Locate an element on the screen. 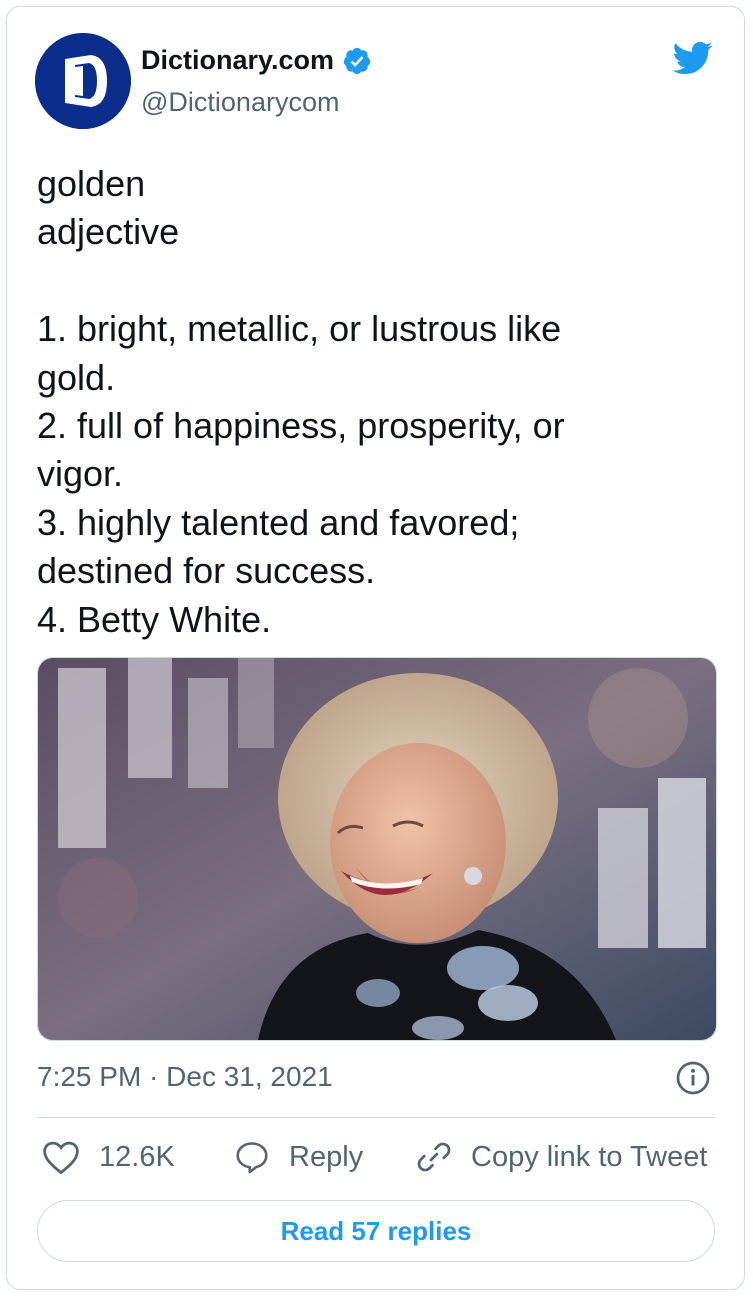 The width and height of the screenshot is (753, 1298). twitter-bird-icon is located at coordinates (692, 58).